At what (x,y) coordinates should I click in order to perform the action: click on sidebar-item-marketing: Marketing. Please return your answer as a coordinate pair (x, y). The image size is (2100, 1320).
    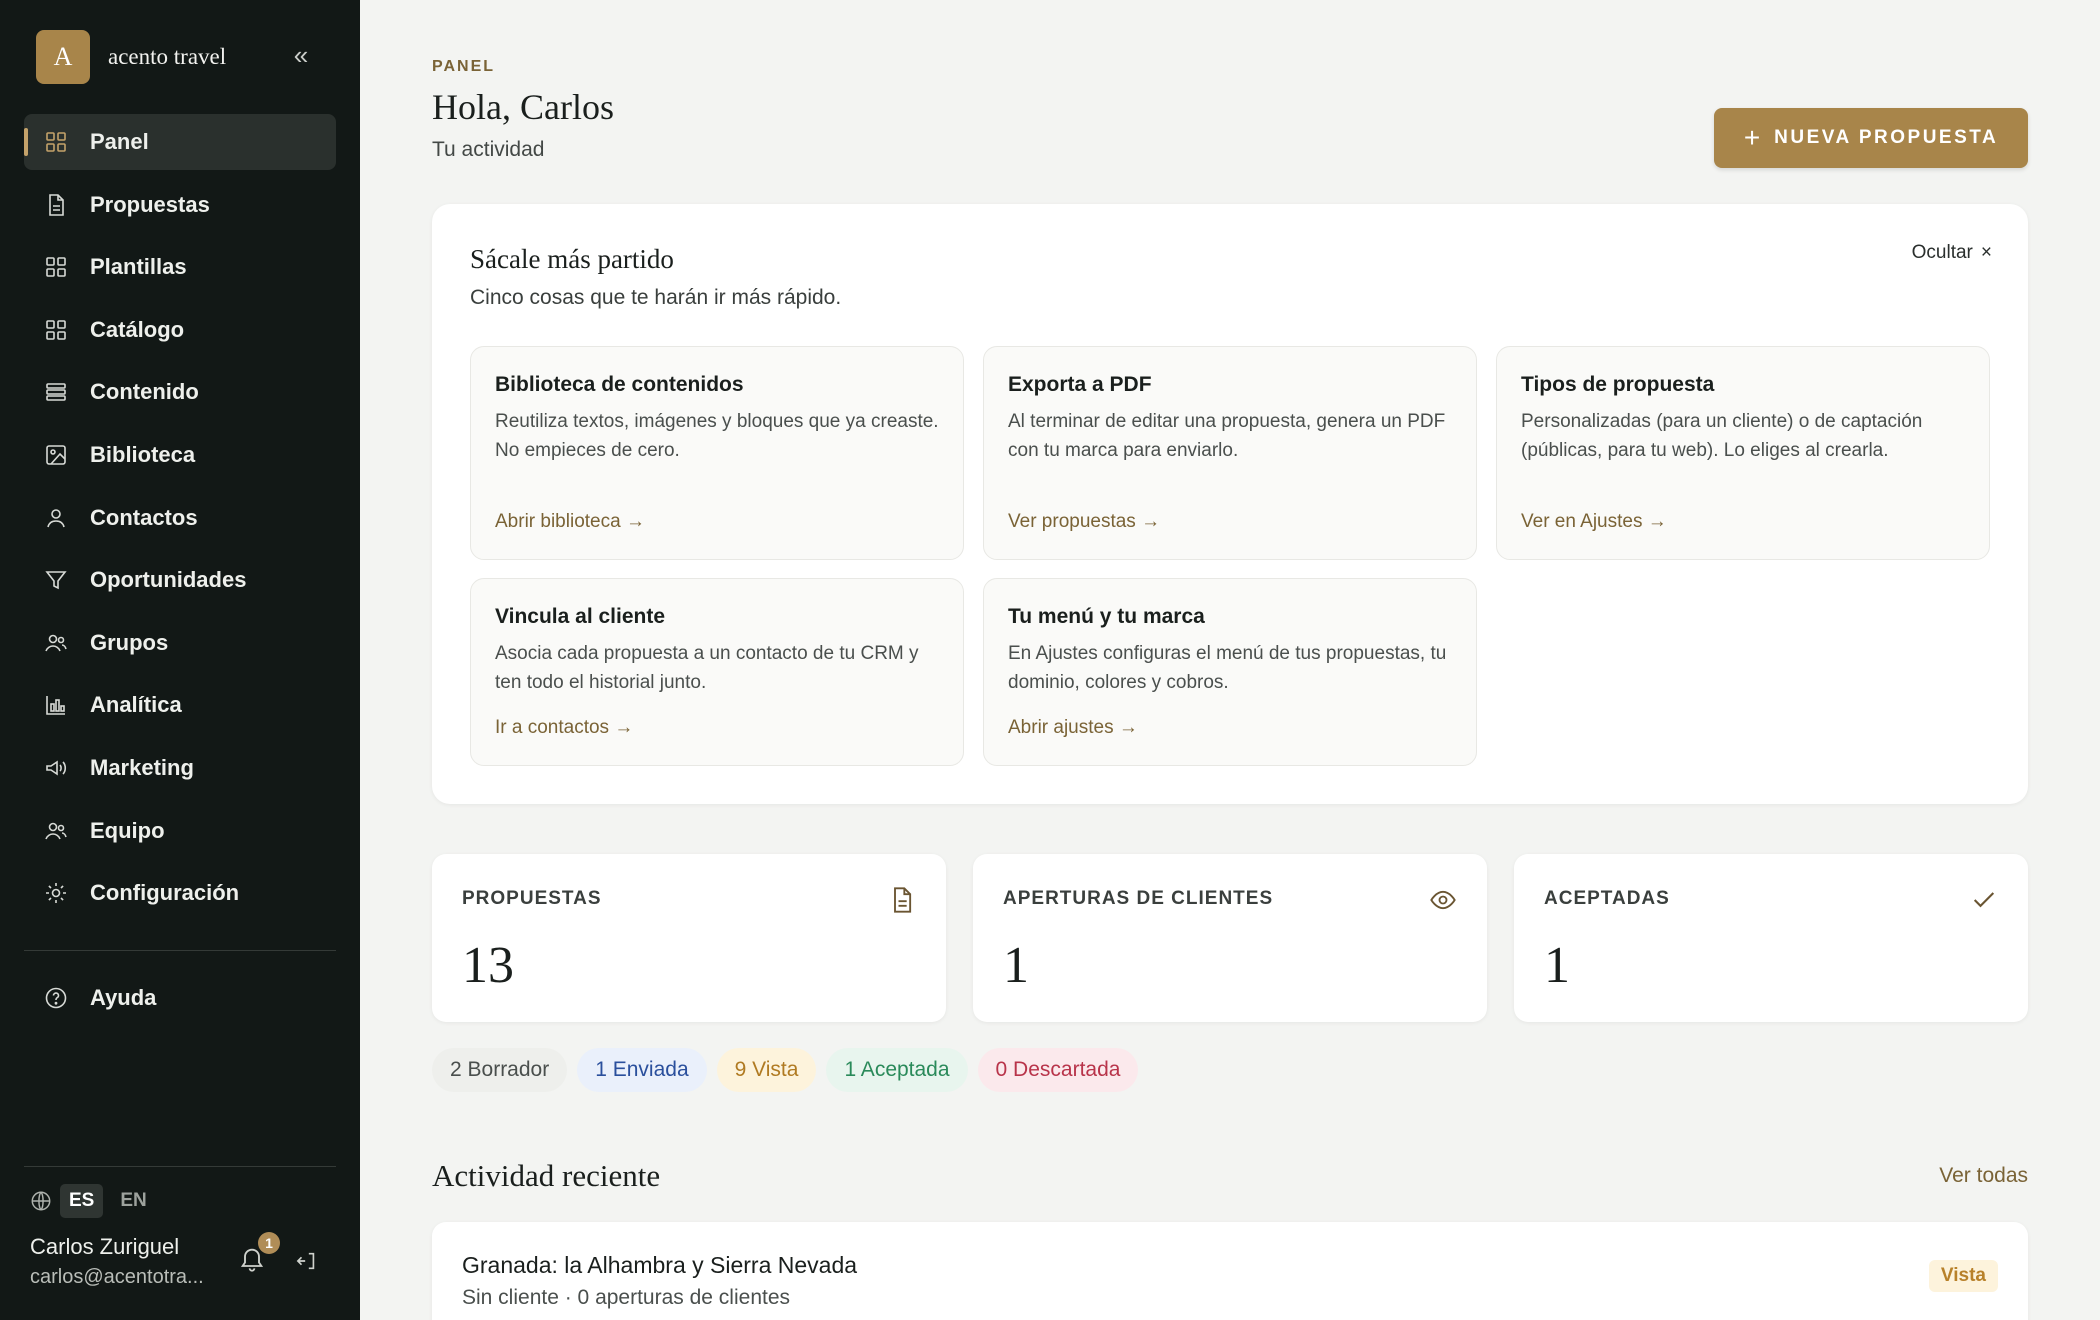
    Looking at the image, I should click on (180, 768).